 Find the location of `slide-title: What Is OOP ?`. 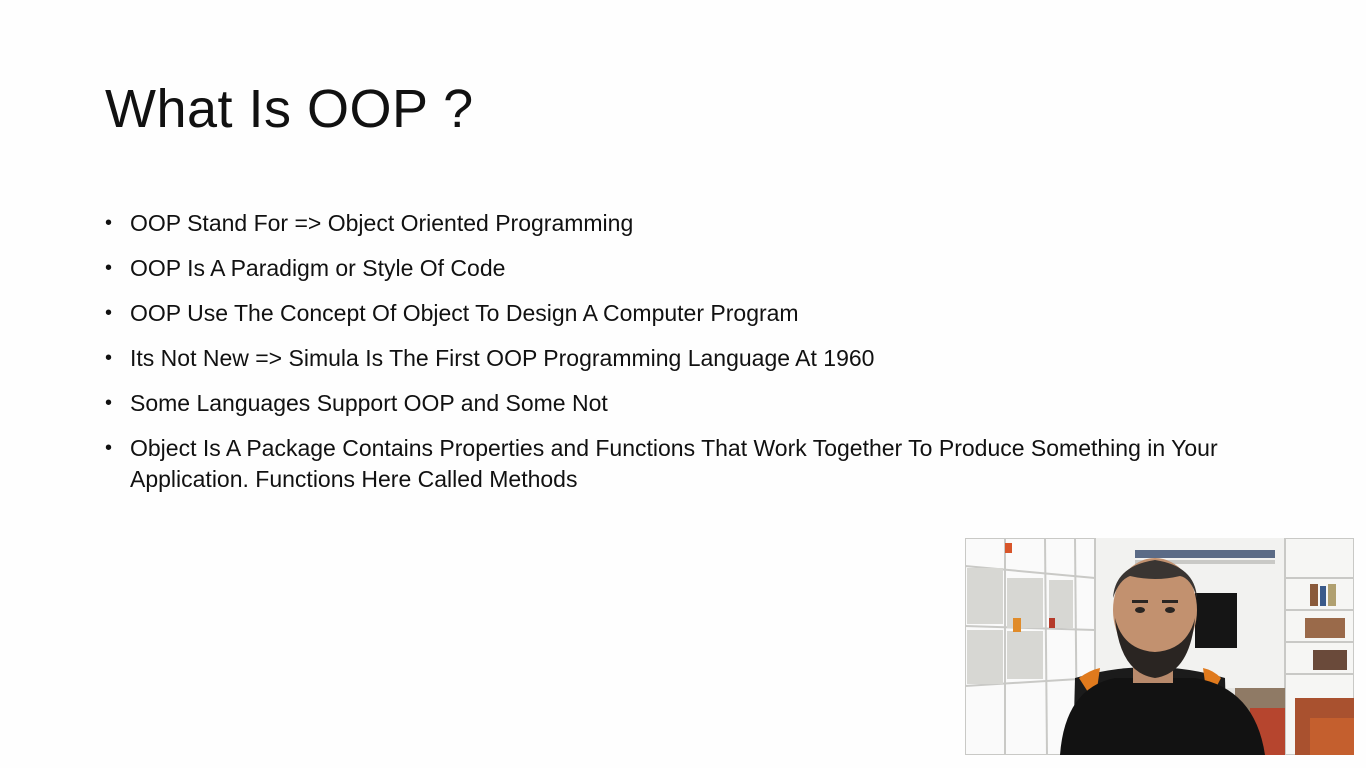

slide-title: What Is OOP ? is located at coordinates (289, 109).